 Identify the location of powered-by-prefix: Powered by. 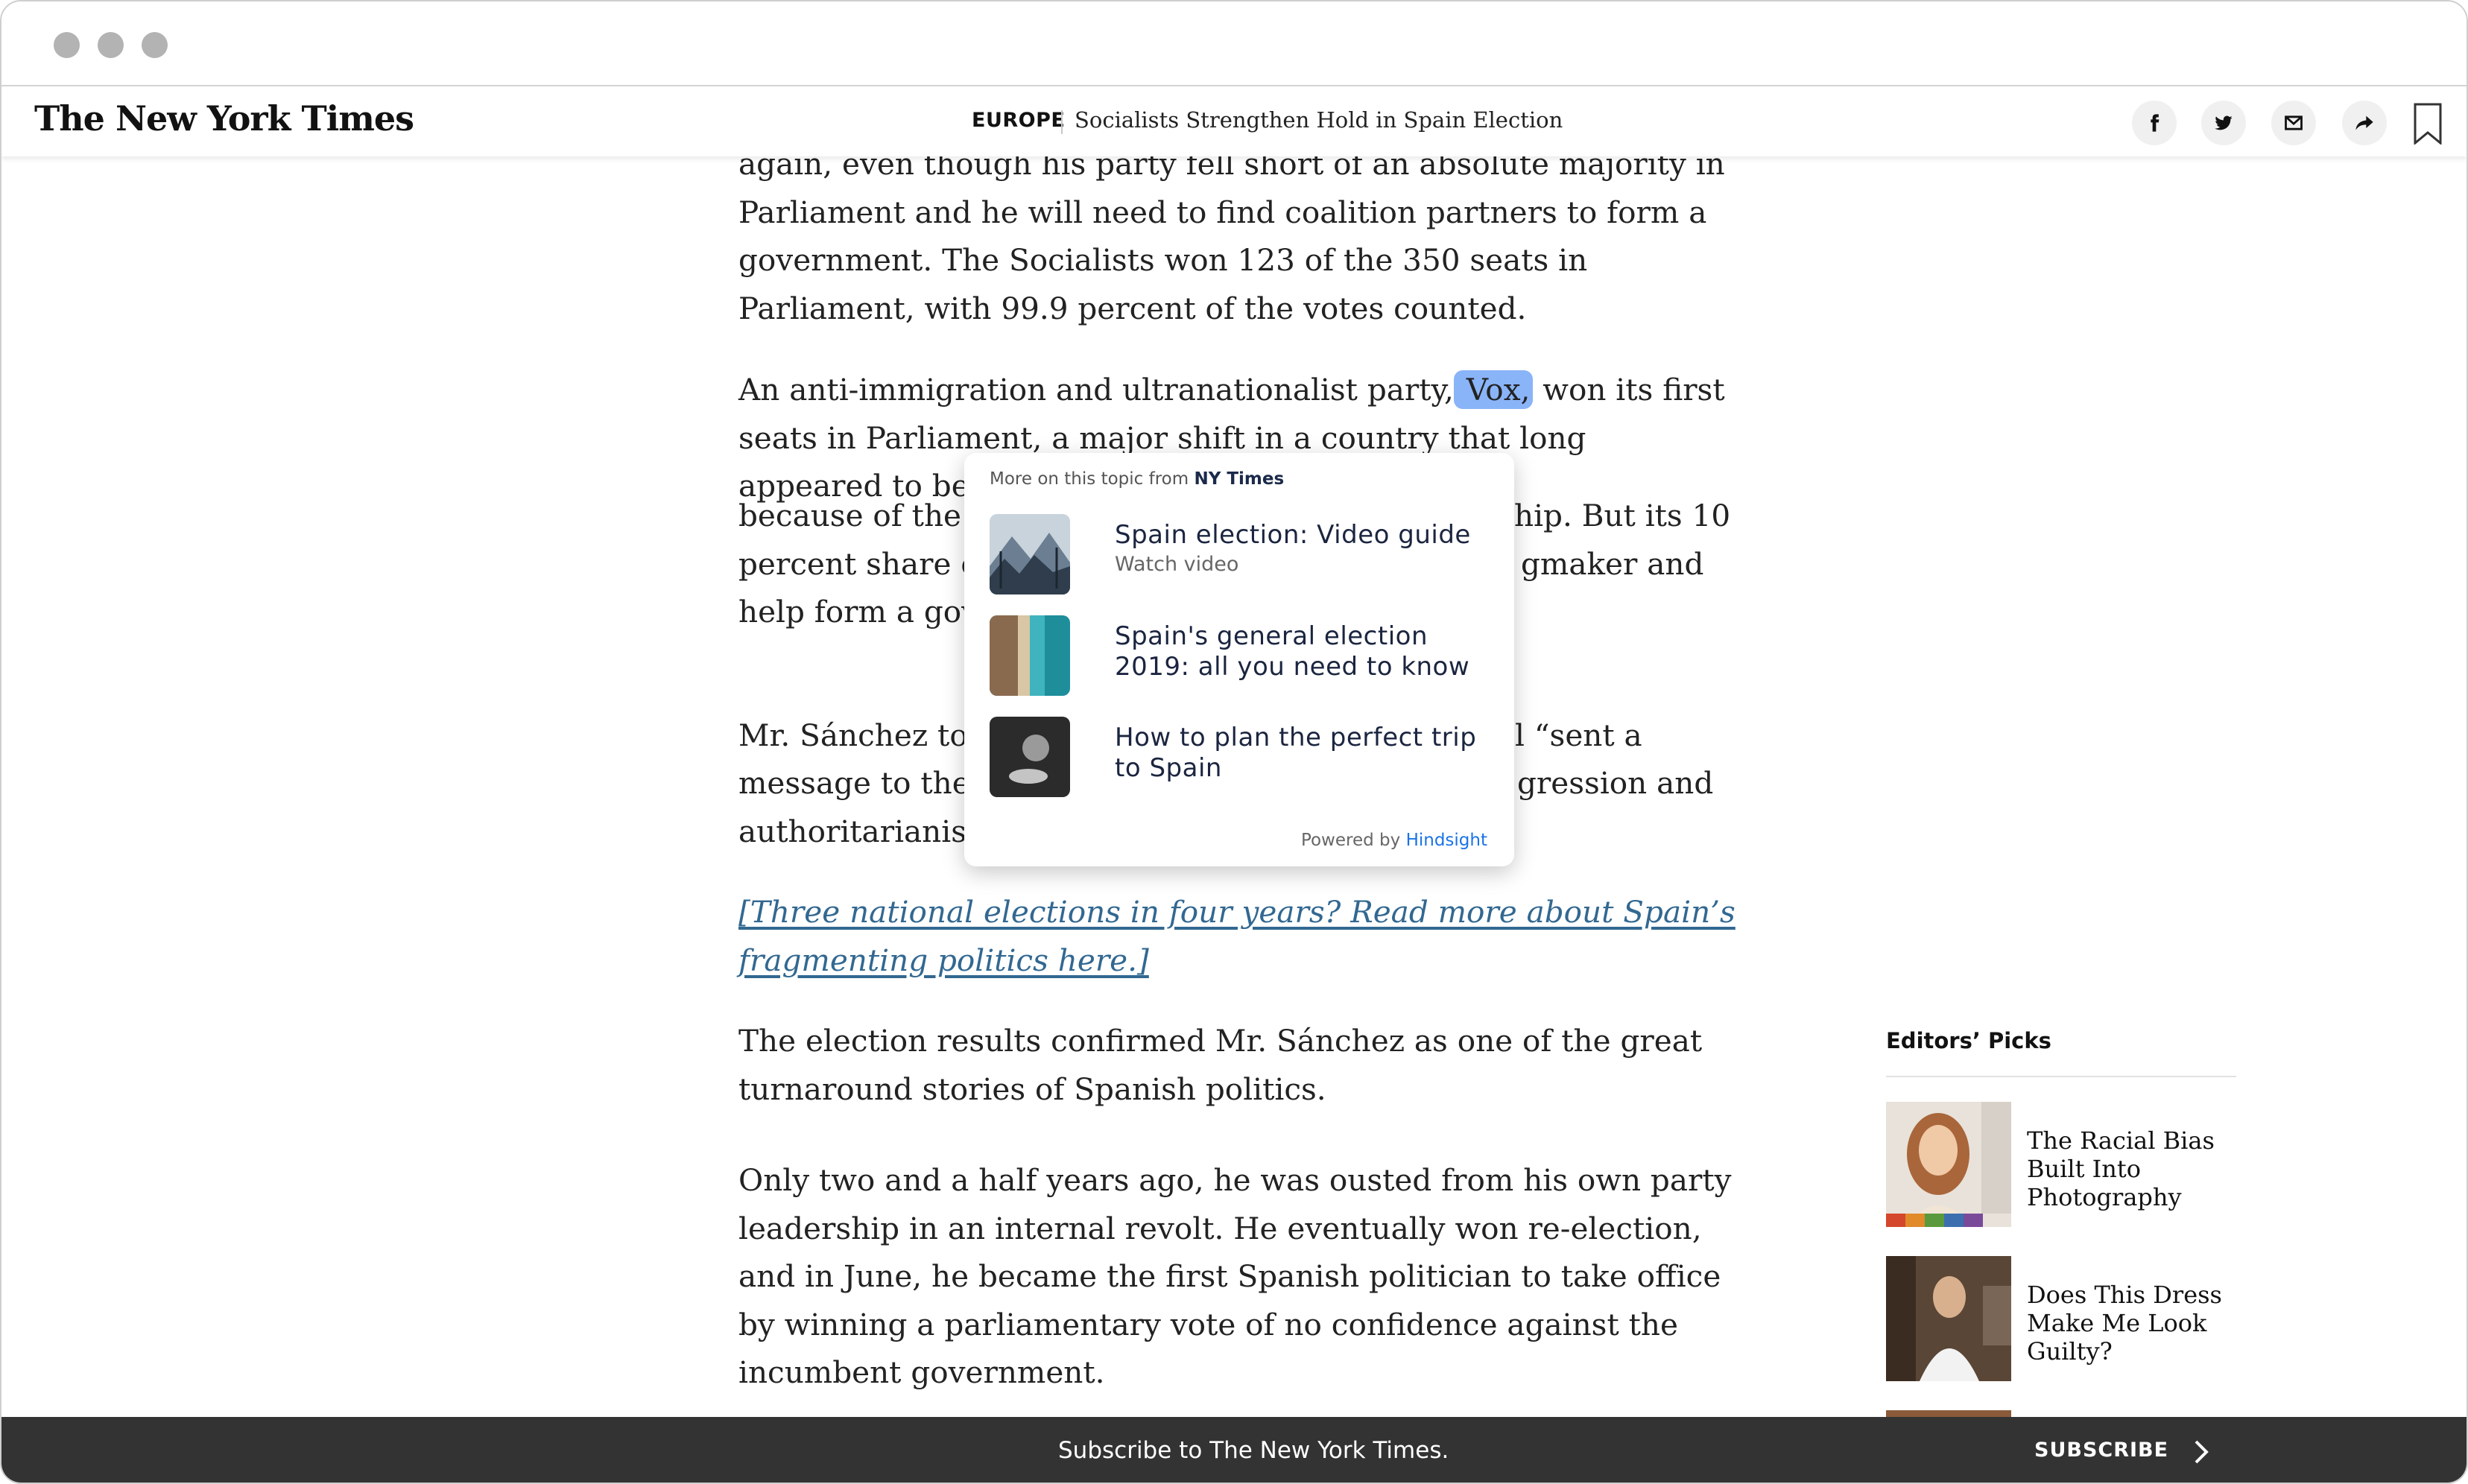
(1351, 840).